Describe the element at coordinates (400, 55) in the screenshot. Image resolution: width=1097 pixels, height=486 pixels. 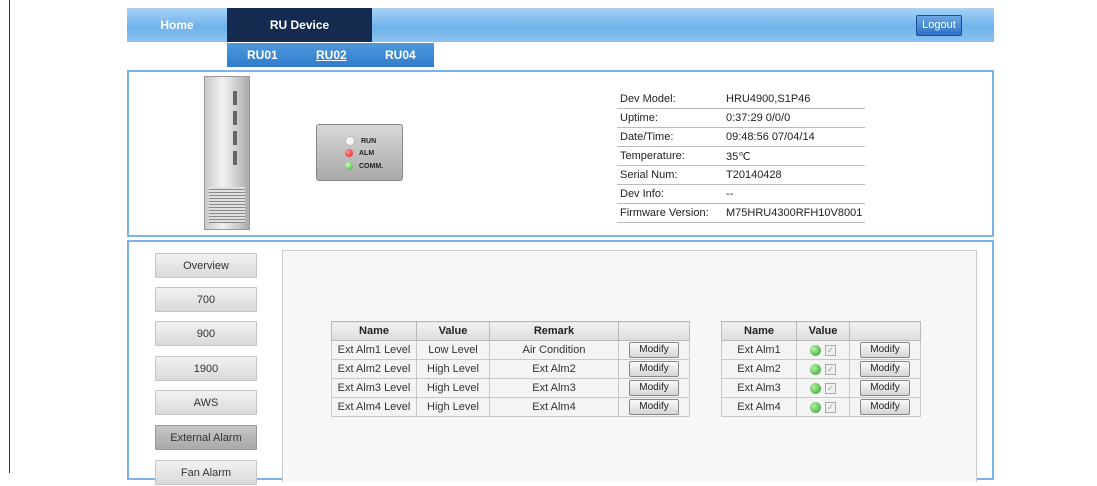
I see `tab-ru04: RU04` at that location.